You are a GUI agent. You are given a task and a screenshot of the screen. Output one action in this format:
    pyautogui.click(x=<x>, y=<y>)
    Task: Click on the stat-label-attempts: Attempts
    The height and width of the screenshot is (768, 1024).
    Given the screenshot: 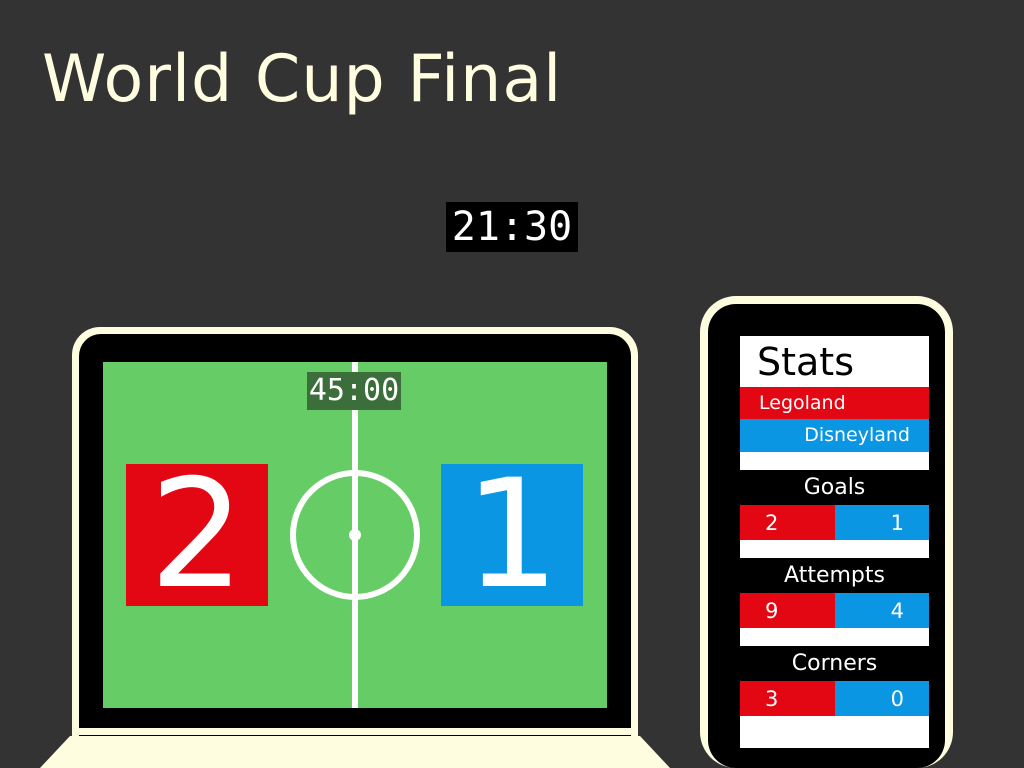 What is the action you would take?
    pyautogui.click(x=834, y=575)
    